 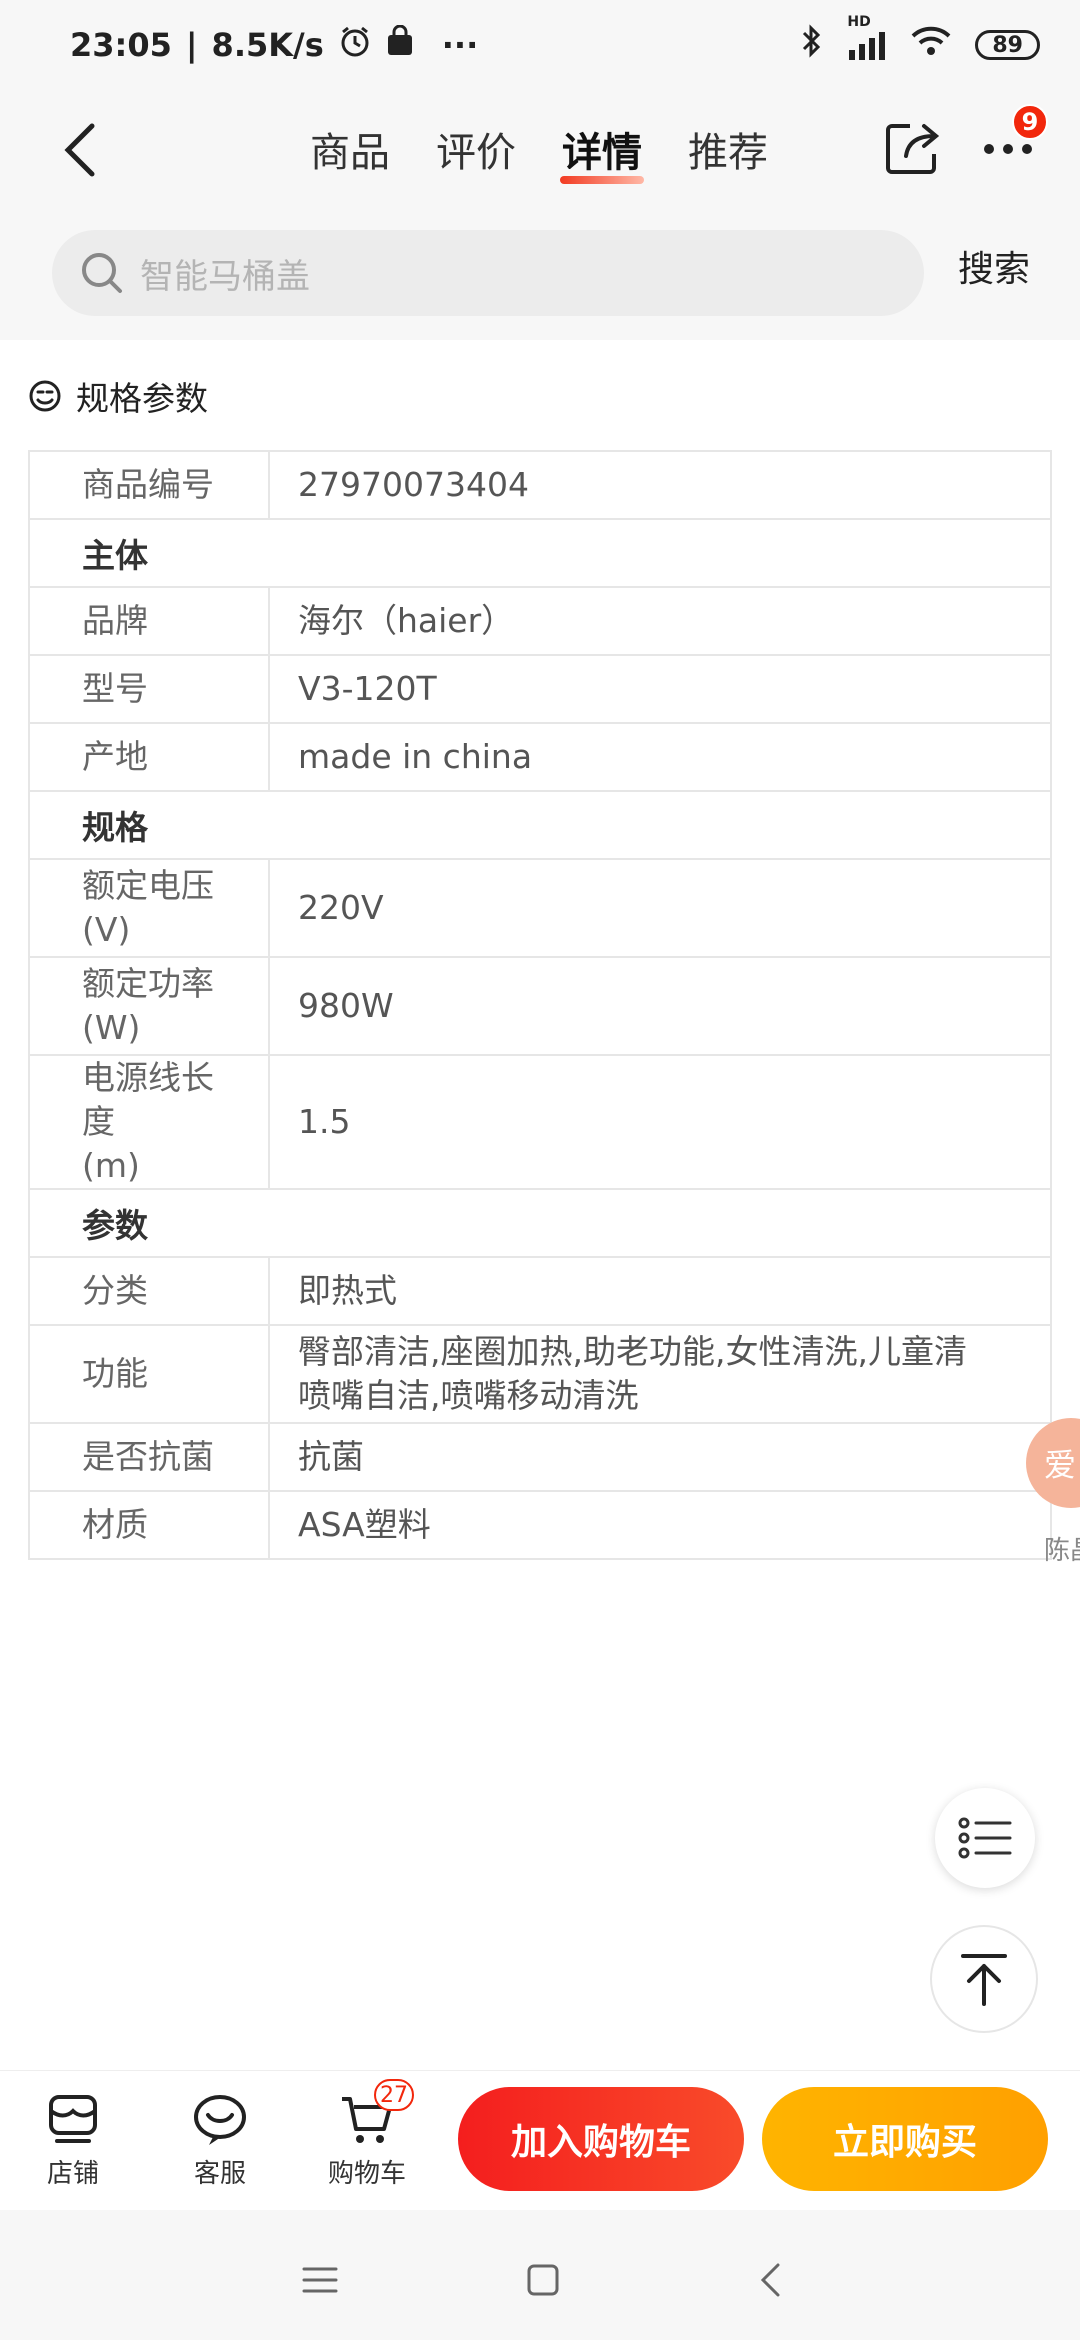 I want to click on spec-title-text: 规格参数, so click(x=142, y=398).